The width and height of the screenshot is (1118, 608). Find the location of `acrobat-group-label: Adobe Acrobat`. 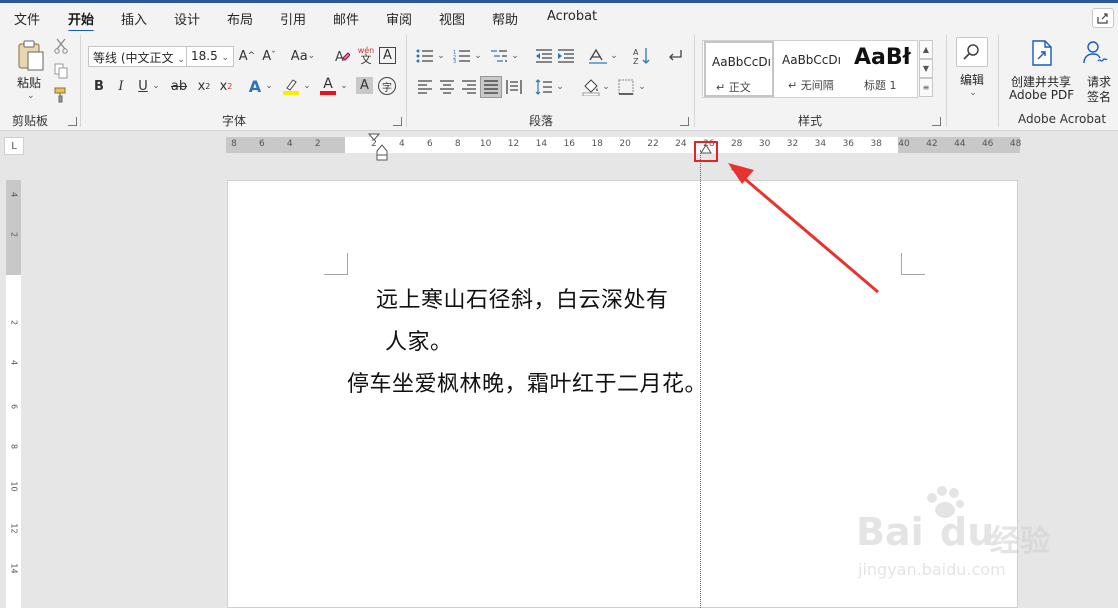

acrobat-group-label: Adobe Acrobat is located at coordinates (1062, 119).